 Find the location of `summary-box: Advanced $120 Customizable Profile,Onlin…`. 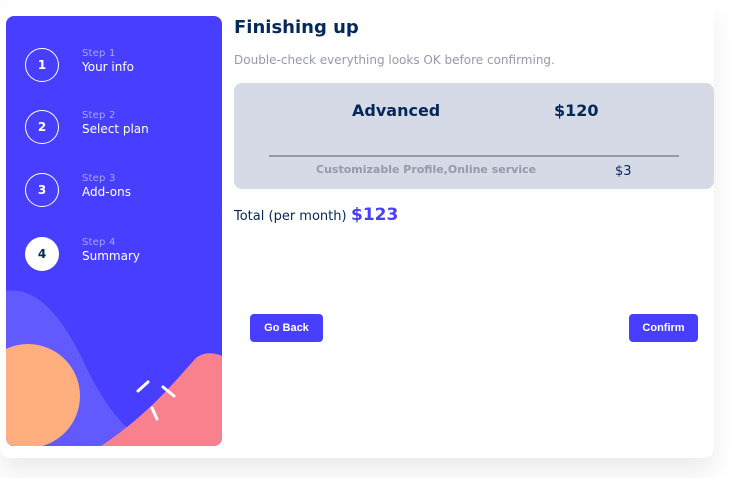

summary-box: Advanced $120 Customizable Profile,Onlin… is located at coordinates (474, 136).